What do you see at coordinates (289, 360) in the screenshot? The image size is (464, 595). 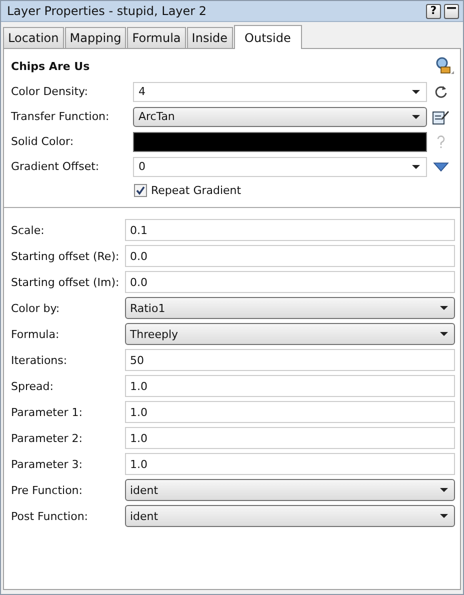 I see `input-field: 50` at bounding box center [289, 360].